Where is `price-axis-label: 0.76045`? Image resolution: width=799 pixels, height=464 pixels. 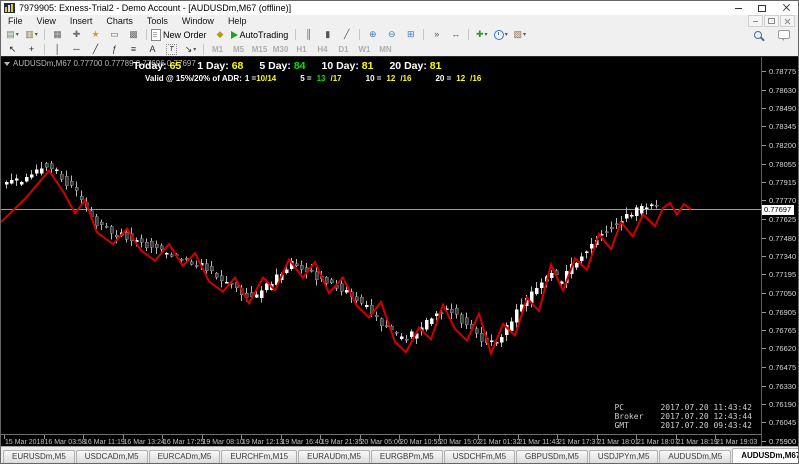 price-axis-label: 0.76045 is located at coordinates (783, 423).